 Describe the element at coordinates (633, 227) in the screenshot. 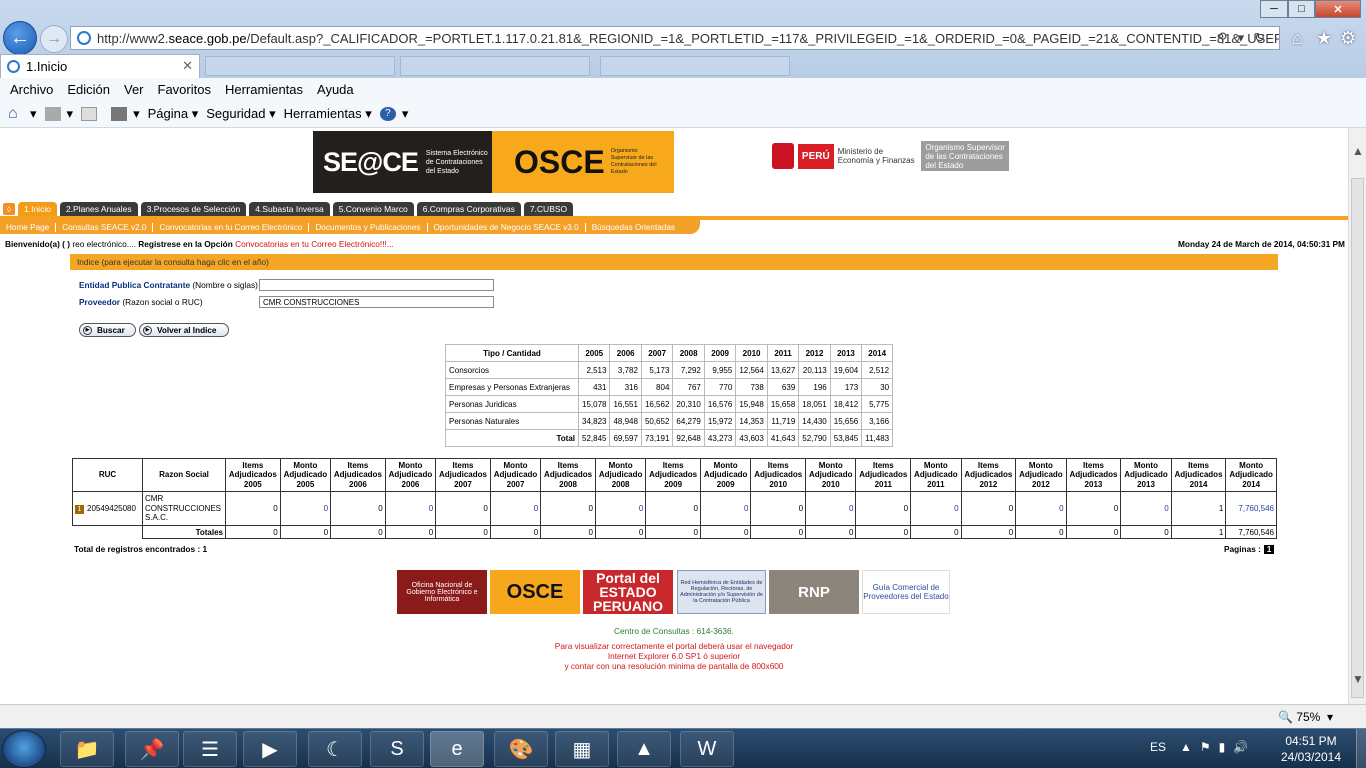

I see `subnav-busquedas: Búsquedas Orientadas` at that location.